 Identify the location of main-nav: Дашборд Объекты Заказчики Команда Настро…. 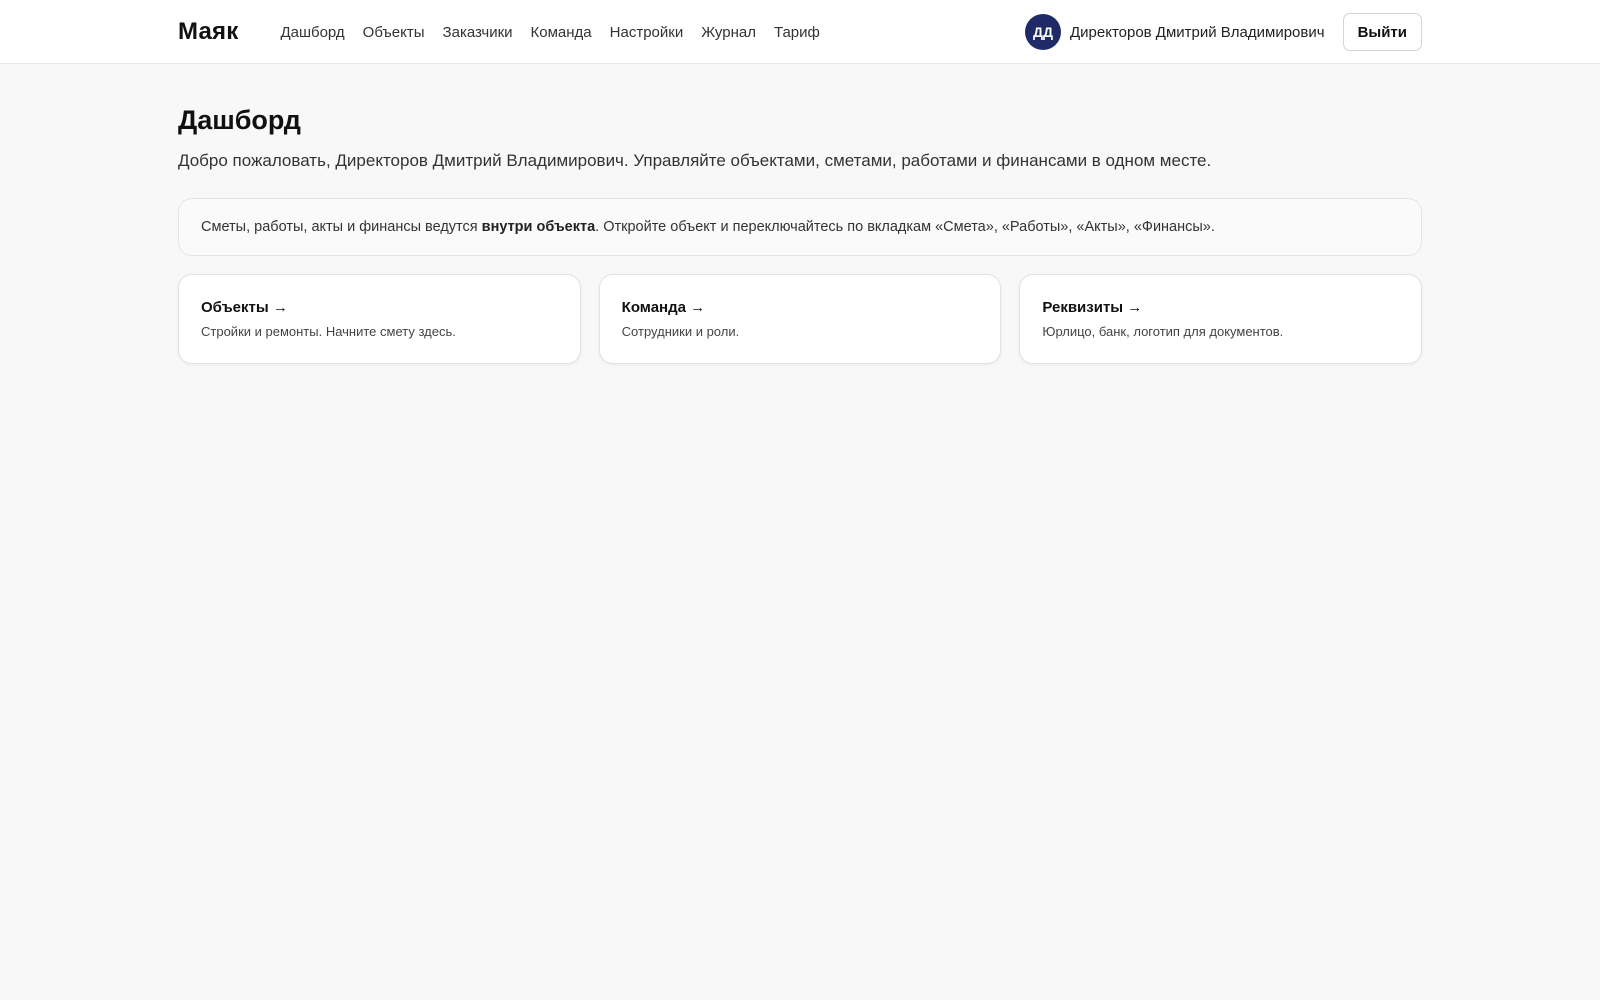
(549, 32).